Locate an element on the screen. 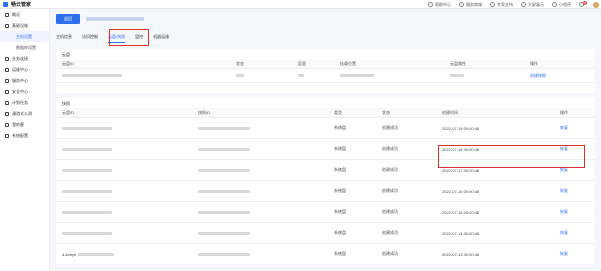 The height and width of the screenshot is (271, 601). back-button: 返回 is located at coordinates (68, 19).